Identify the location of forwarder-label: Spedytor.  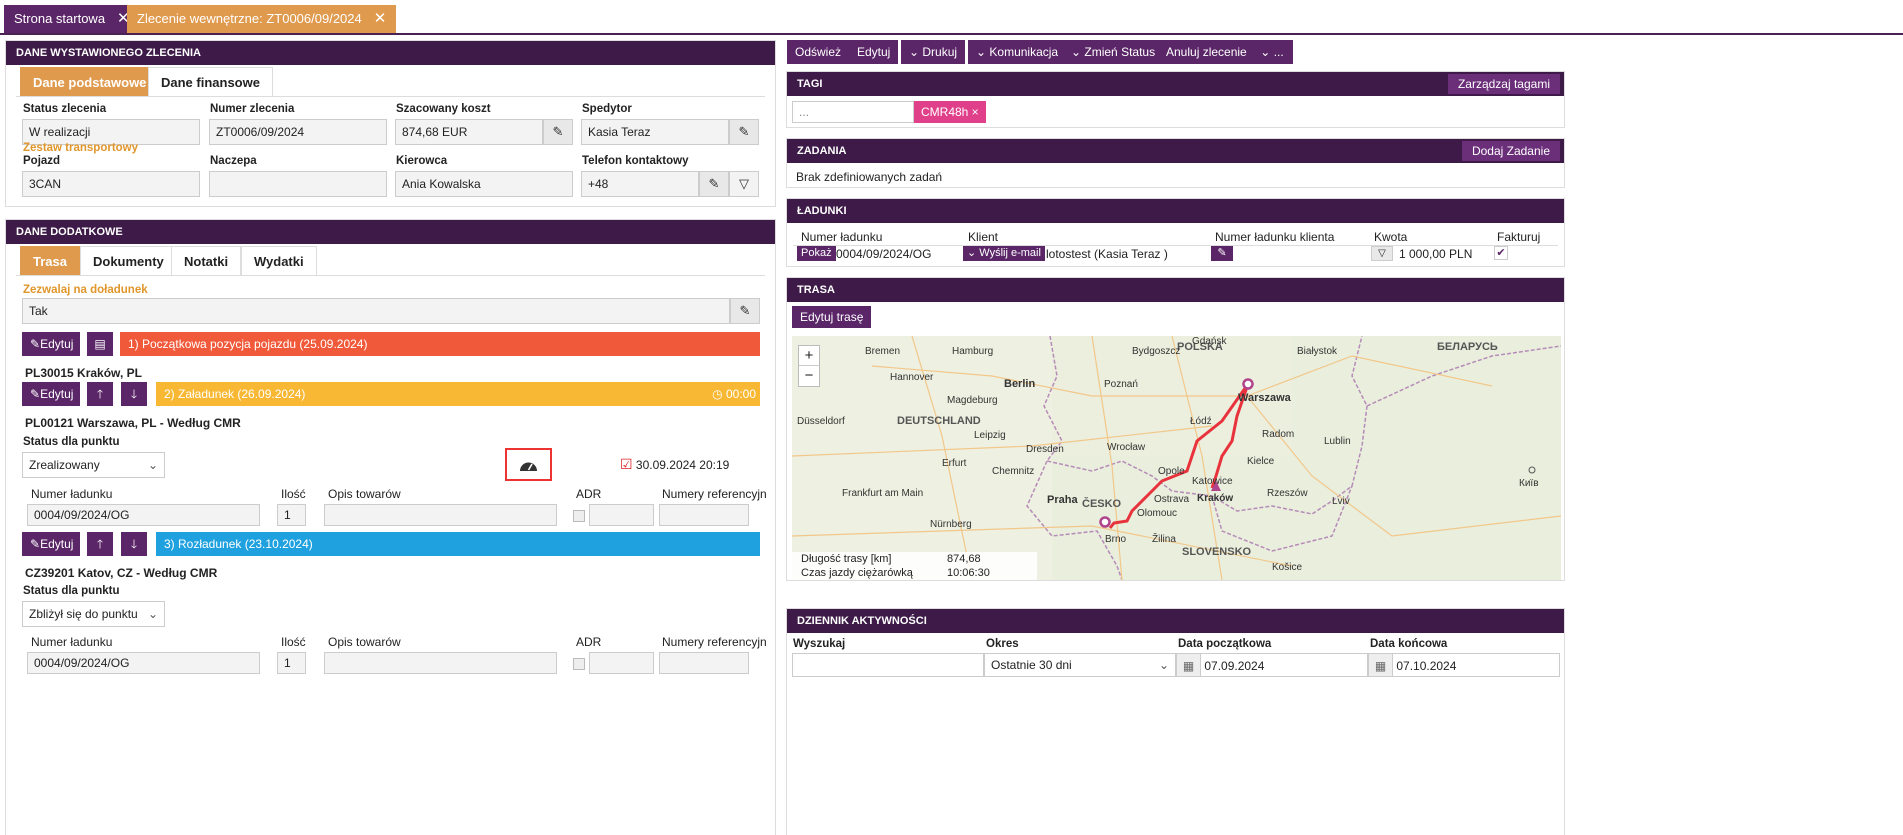
(607, 109).